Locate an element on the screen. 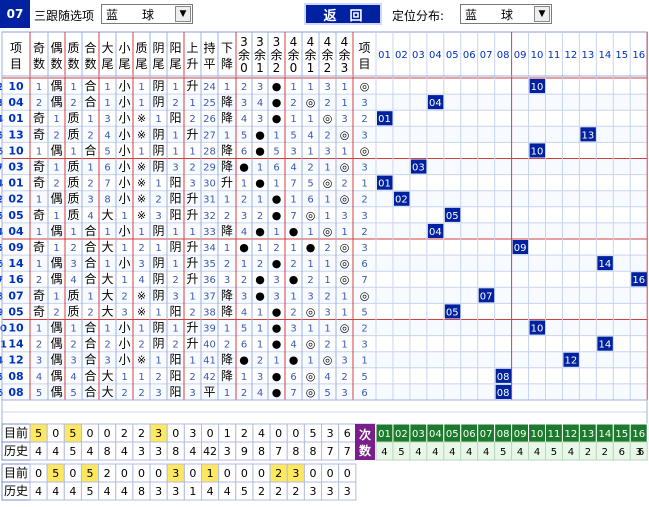 The image size is (649, 507). history-row-2-value: 2 is located at coordinates (261, 491).